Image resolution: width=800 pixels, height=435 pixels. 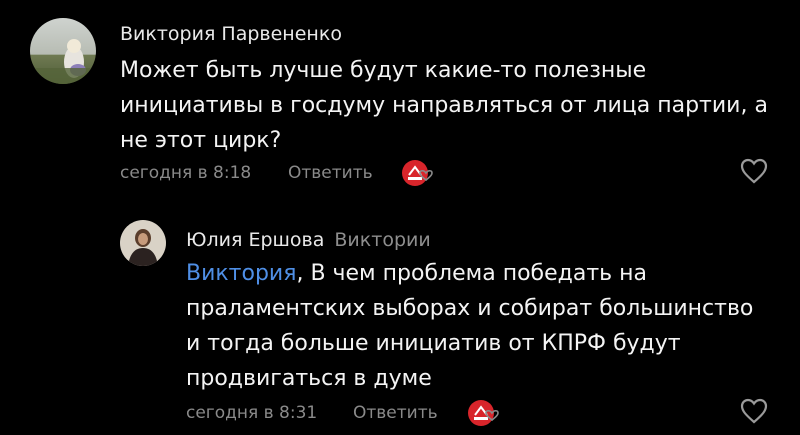 I want to click on mention-link: Виктория, so click(x=241, y=273).